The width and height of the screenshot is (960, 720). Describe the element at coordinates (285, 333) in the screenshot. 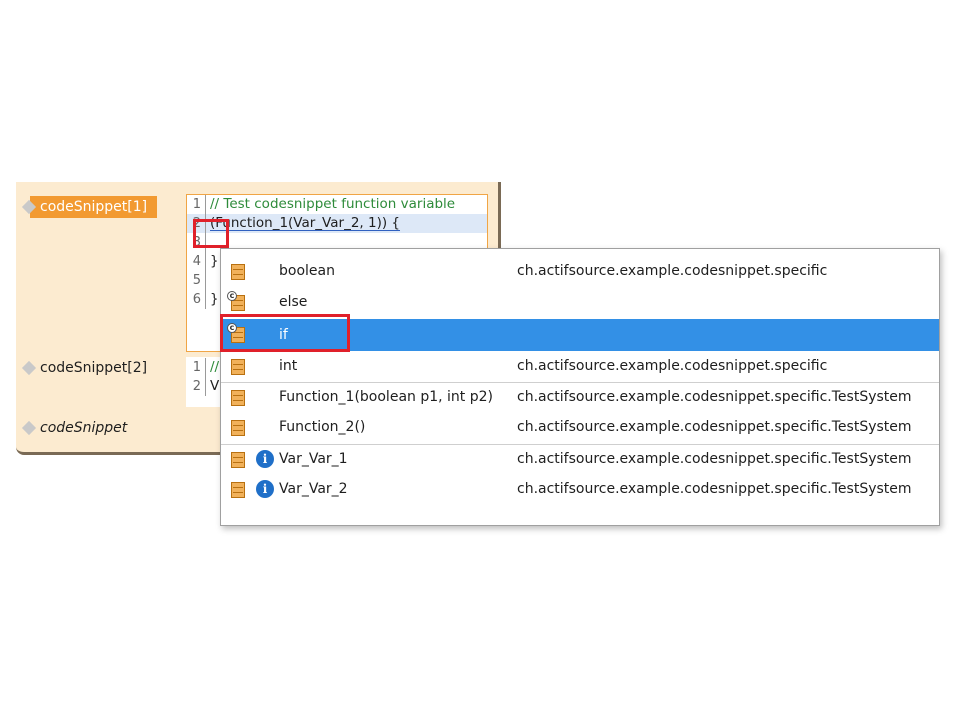

I see `selected-item-highlight-box` at that location.